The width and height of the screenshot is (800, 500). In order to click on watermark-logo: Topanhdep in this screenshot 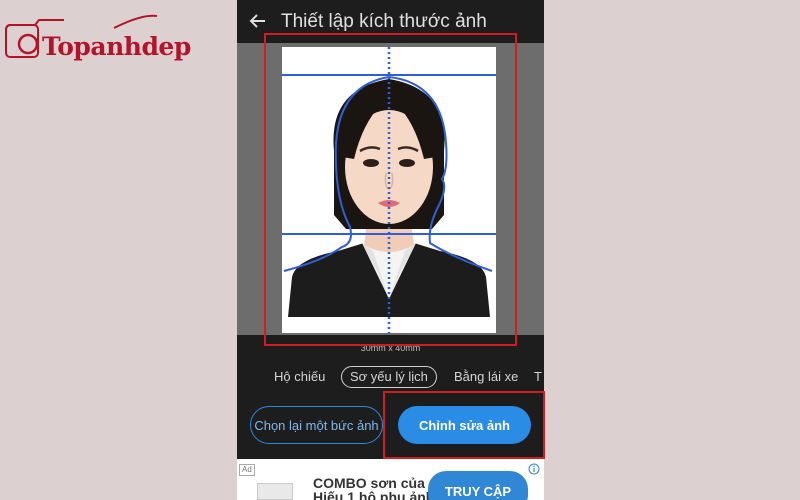, I will do `click(96, 34)`.